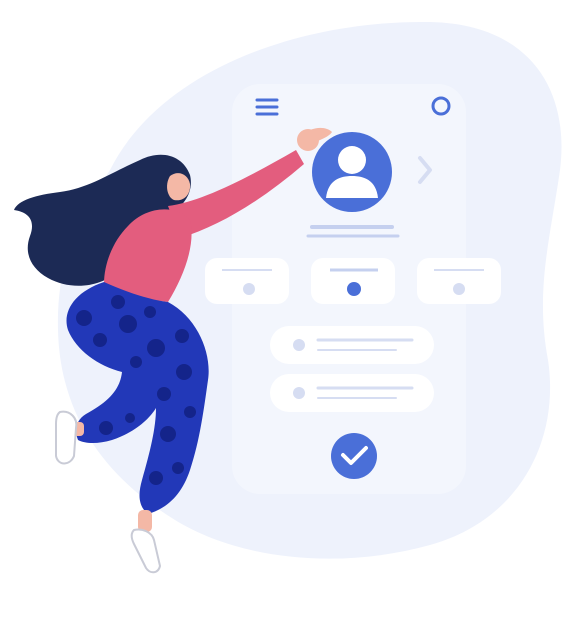 Image resolution: width=576 pixels, height=640 pixels. I want to click on option-card-right, so click(459, 281).